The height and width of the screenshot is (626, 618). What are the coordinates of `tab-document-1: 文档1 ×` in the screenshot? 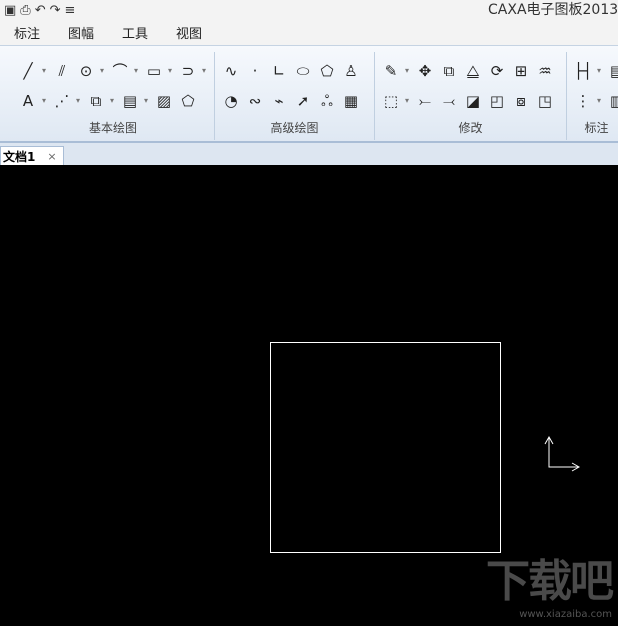 It's located at (32, 156).